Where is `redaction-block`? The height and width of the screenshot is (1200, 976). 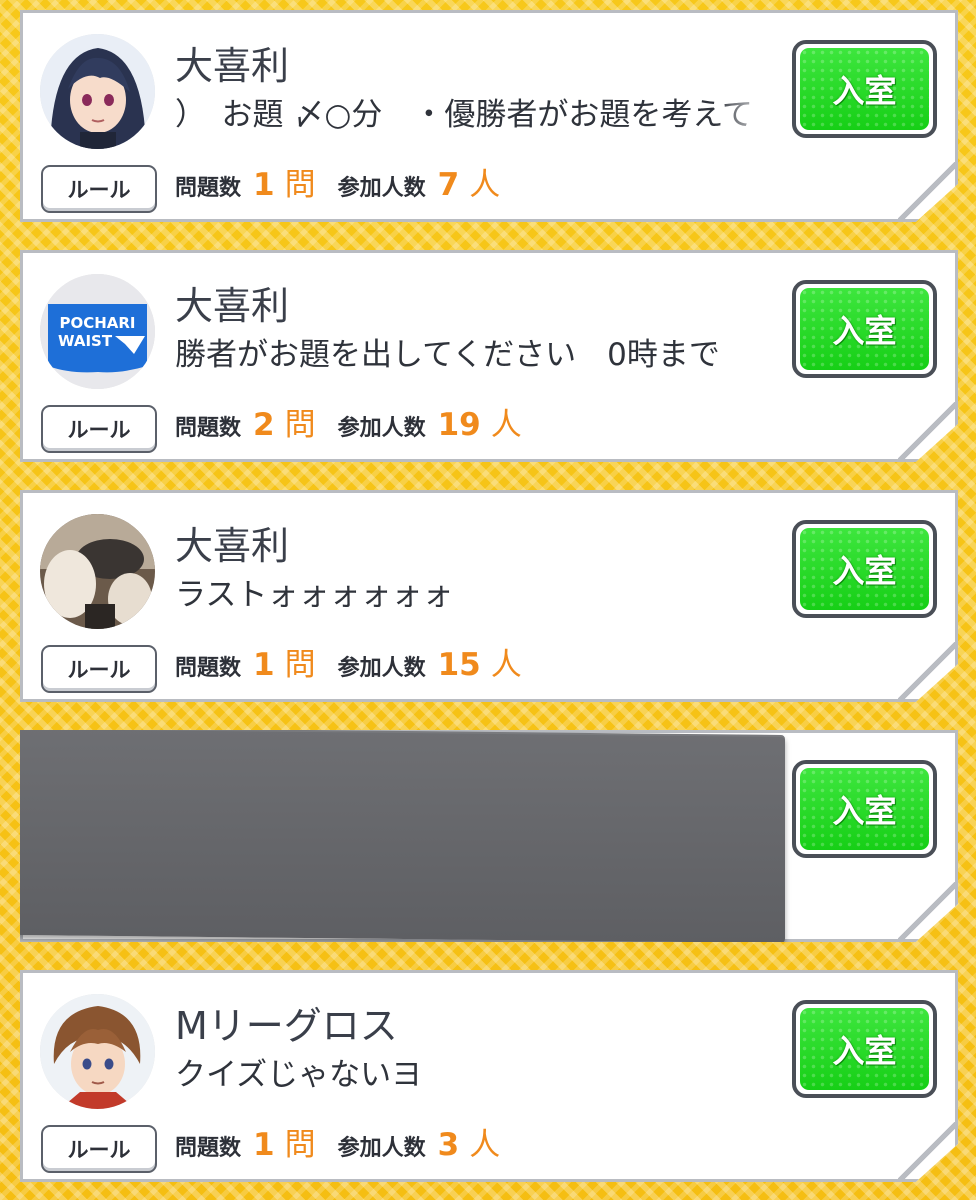 redaction-block is located at coordinates (402, 836).